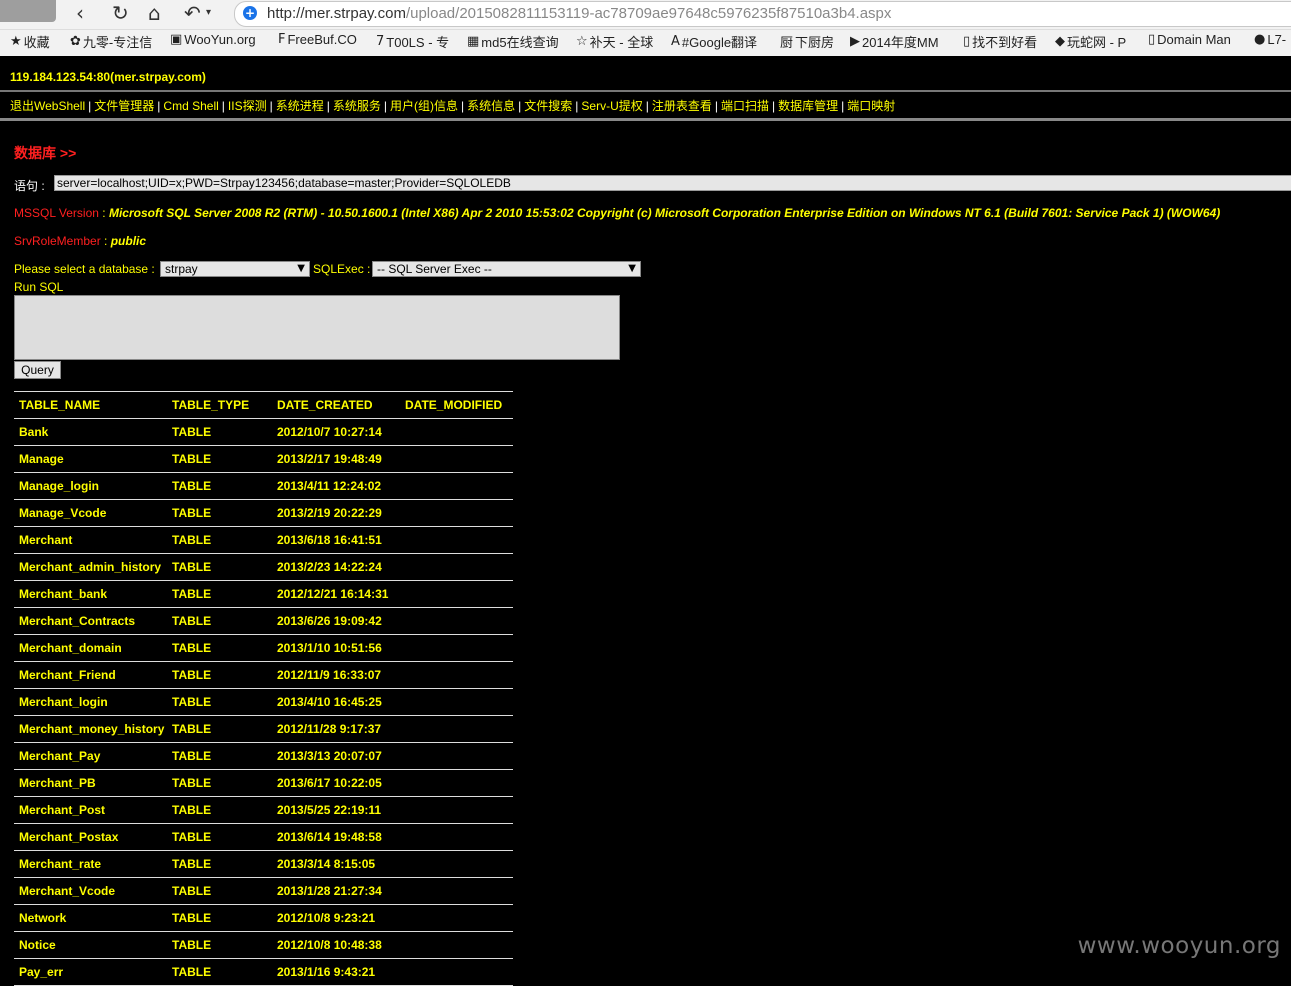 The height and width of the screenshot is (986, 1291). Describe the element at coordinates (807, 41) in the screenshot. I see `bookmark-item: 厨下厨房` at that location.